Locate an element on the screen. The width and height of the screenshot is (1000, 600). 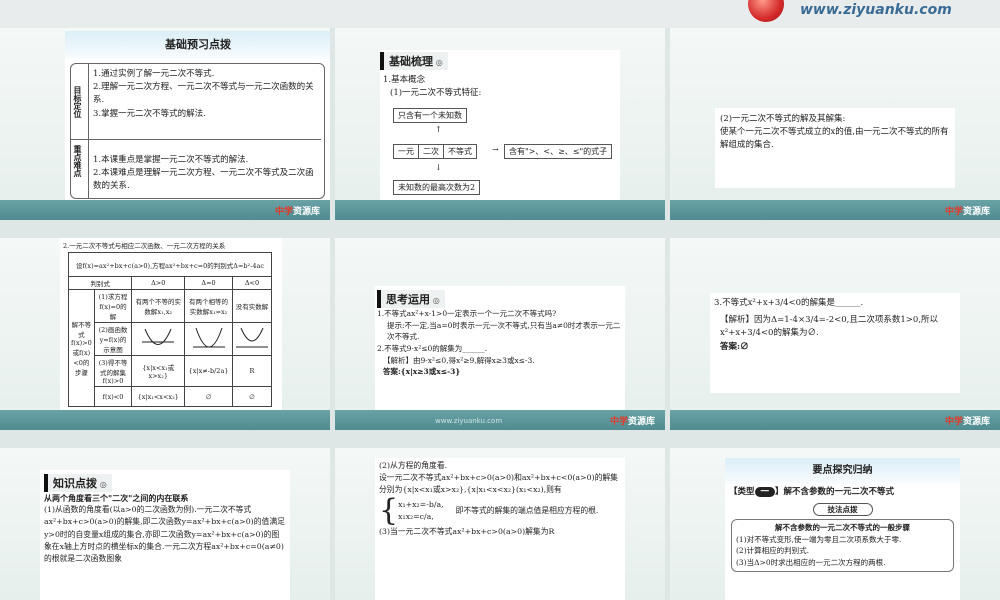
site-url: www.ziyuanku.com is located at coordinates (876, 10).